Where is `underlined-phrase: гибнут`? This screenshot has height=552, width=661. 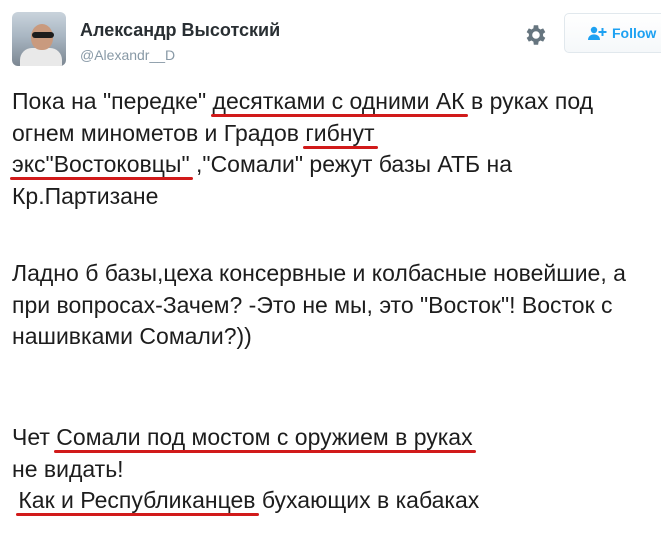
underlined-phrase: гибнут is located at coordinates (340, 132).